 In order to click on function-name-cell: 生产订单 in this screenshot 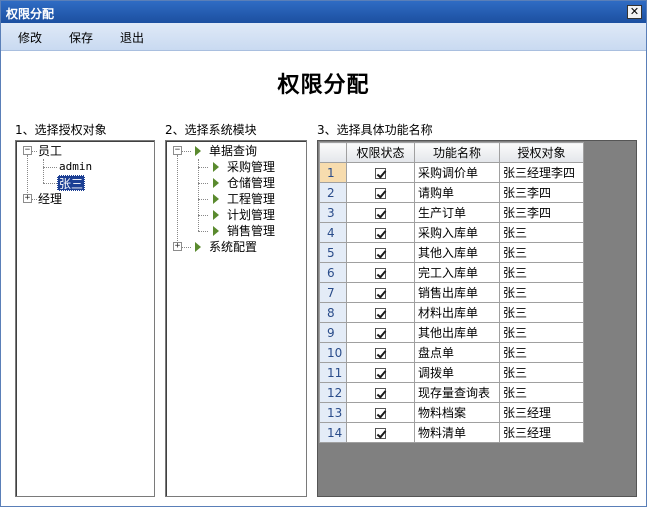, I will do `click(457, 212)`.